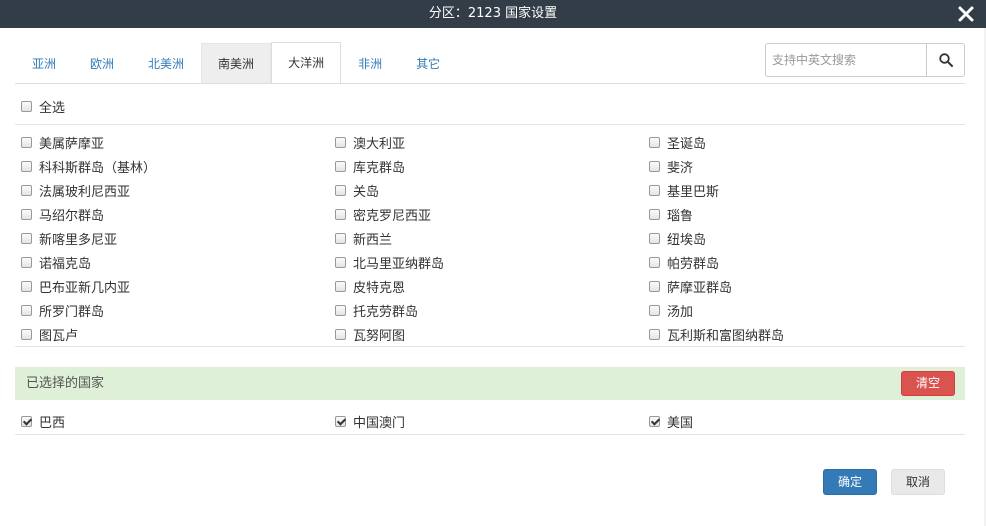 The width and height of the screenshot is (986, 526). Describe the element at coordinates (379, 423) in the screenshot. I see `selected-country-label: 中国澳门` at that location.